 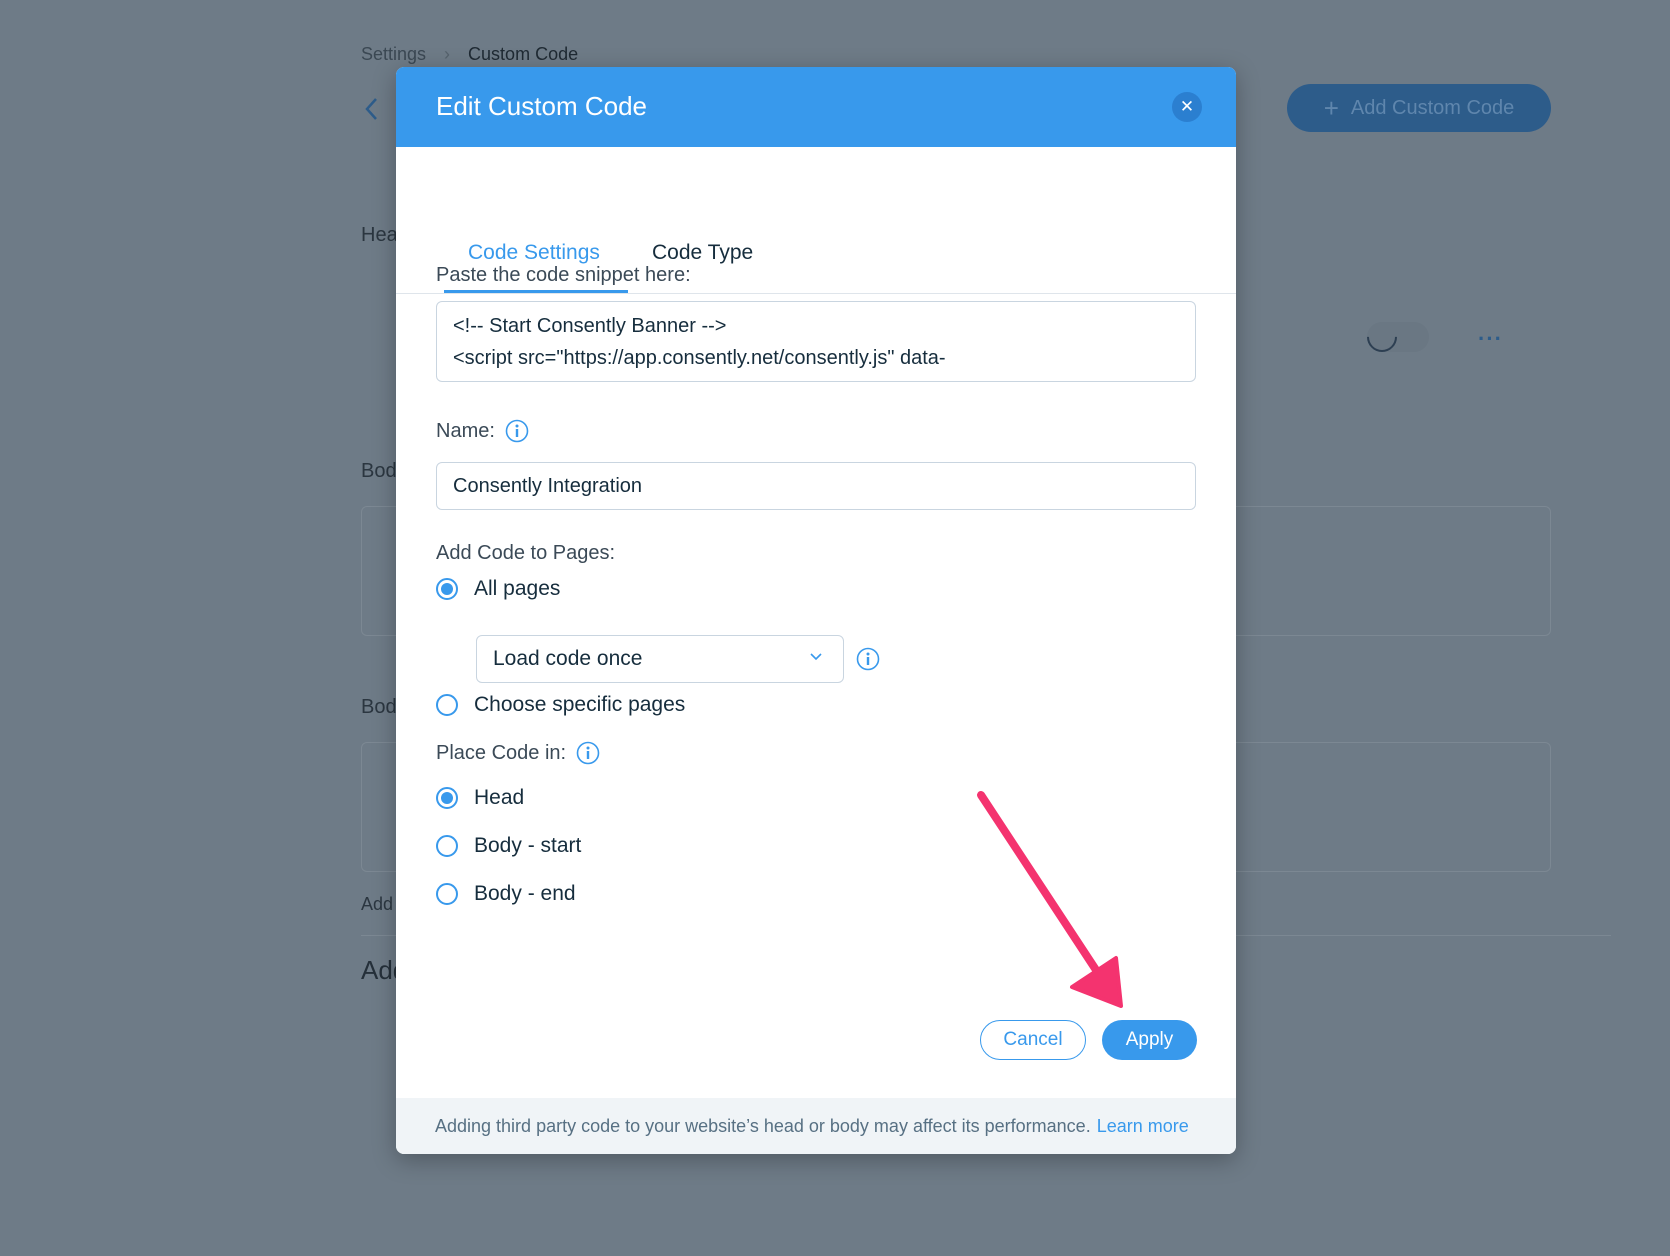 I want to click on learn-more-link: Learn more, so click(x=1143, y=1126).